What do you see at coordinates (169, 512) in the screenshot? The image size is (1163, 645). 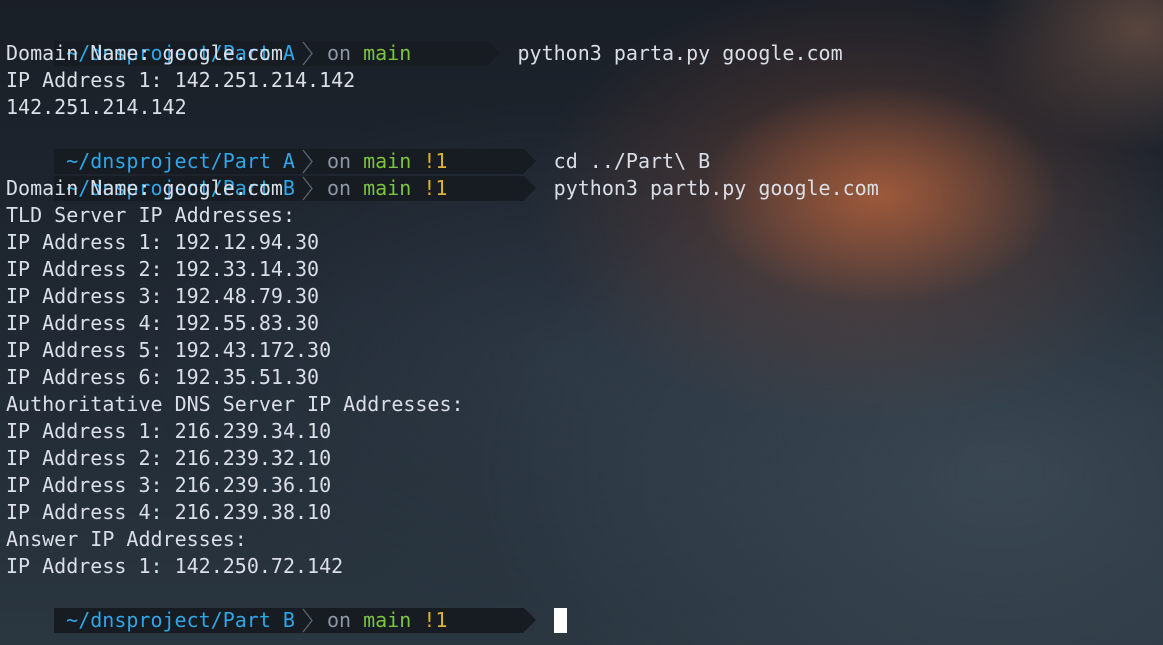 I see `output-line: IP Address 4: 216.239.38.10` at bounding box center [169, 512].